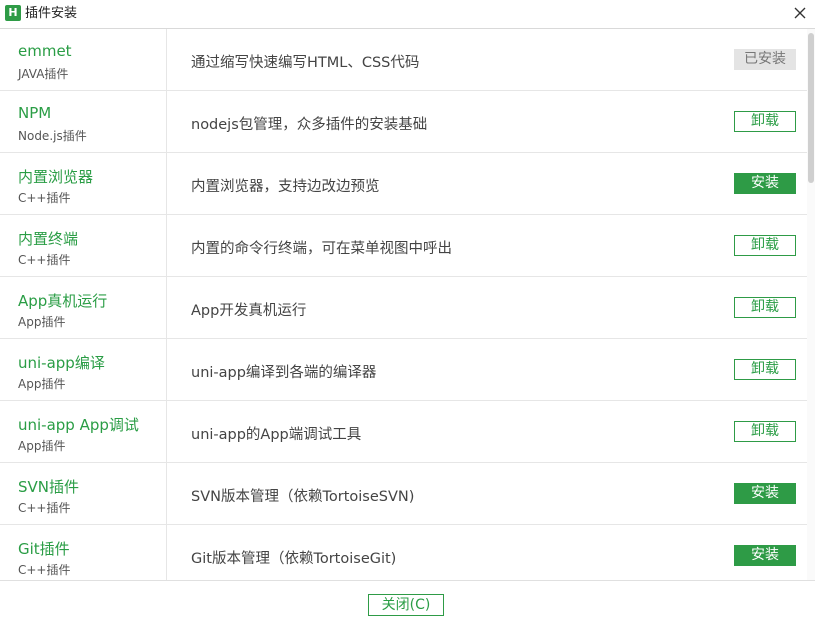 The height and width of the screenshot is (621, 815). Describe the element at coordinates (78, 425) in the screenshot. I see `plugin-name: uni-app App调试` at that location.